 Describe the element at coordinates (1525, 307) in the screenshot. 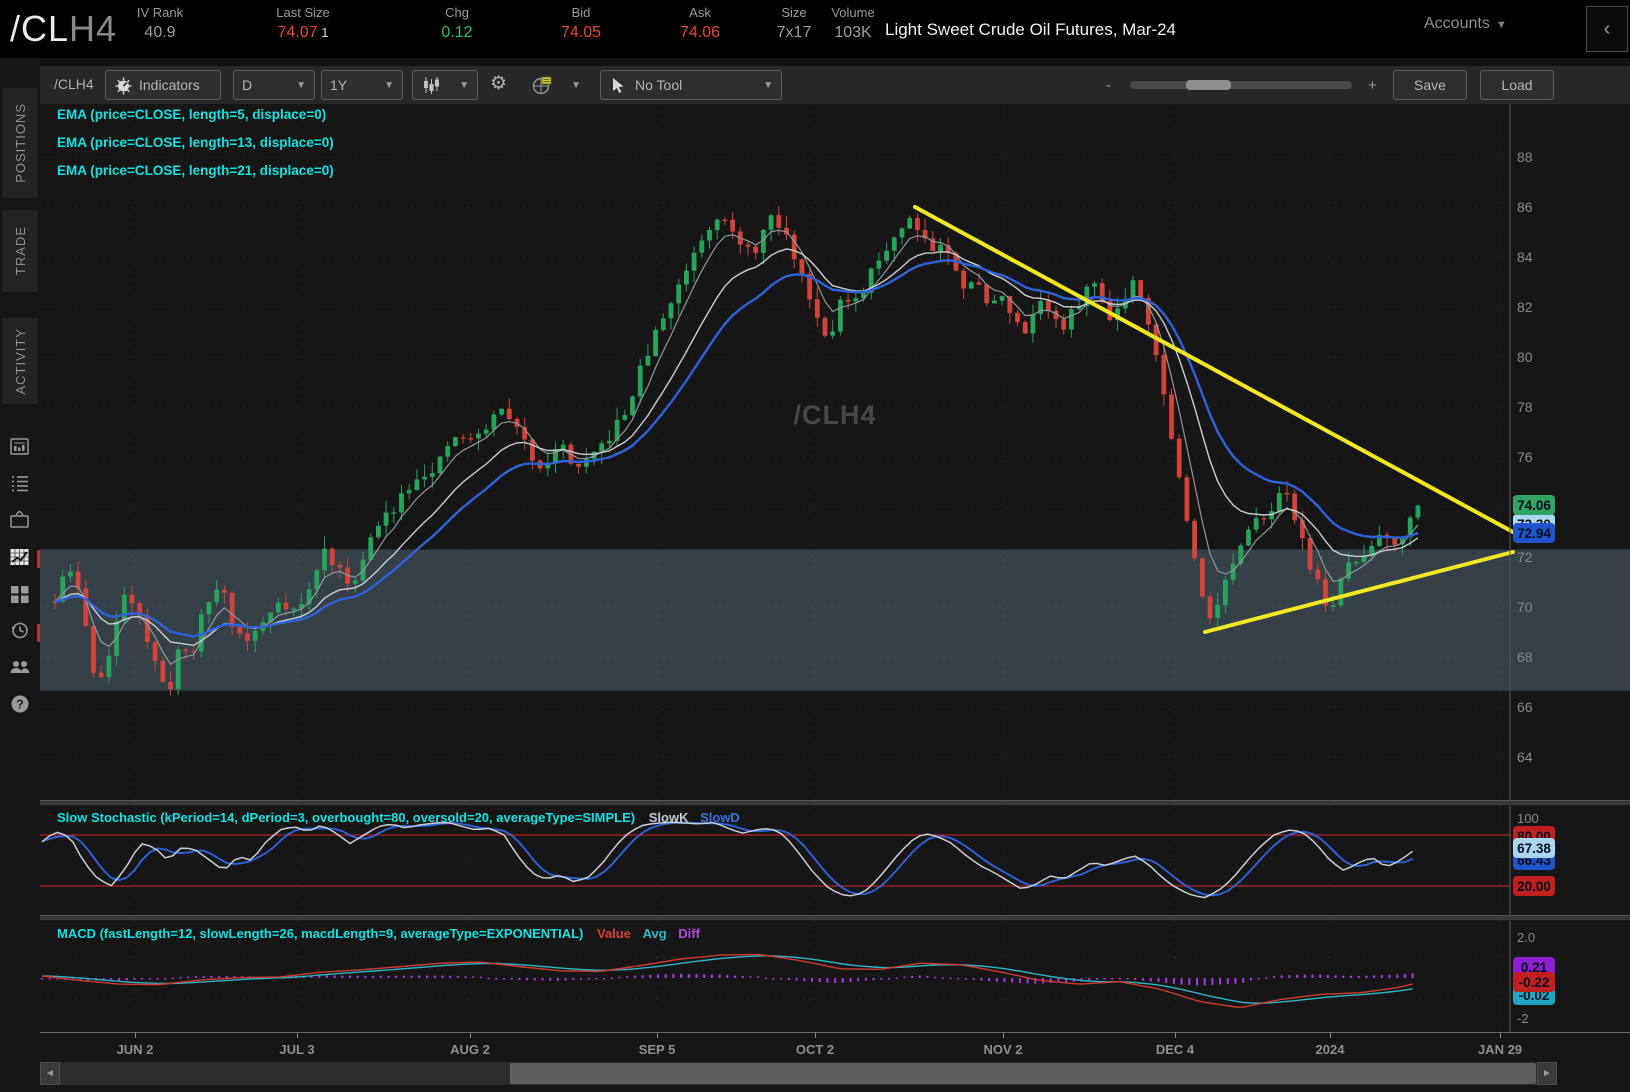

I see `price-axis-label: 82` at that location.